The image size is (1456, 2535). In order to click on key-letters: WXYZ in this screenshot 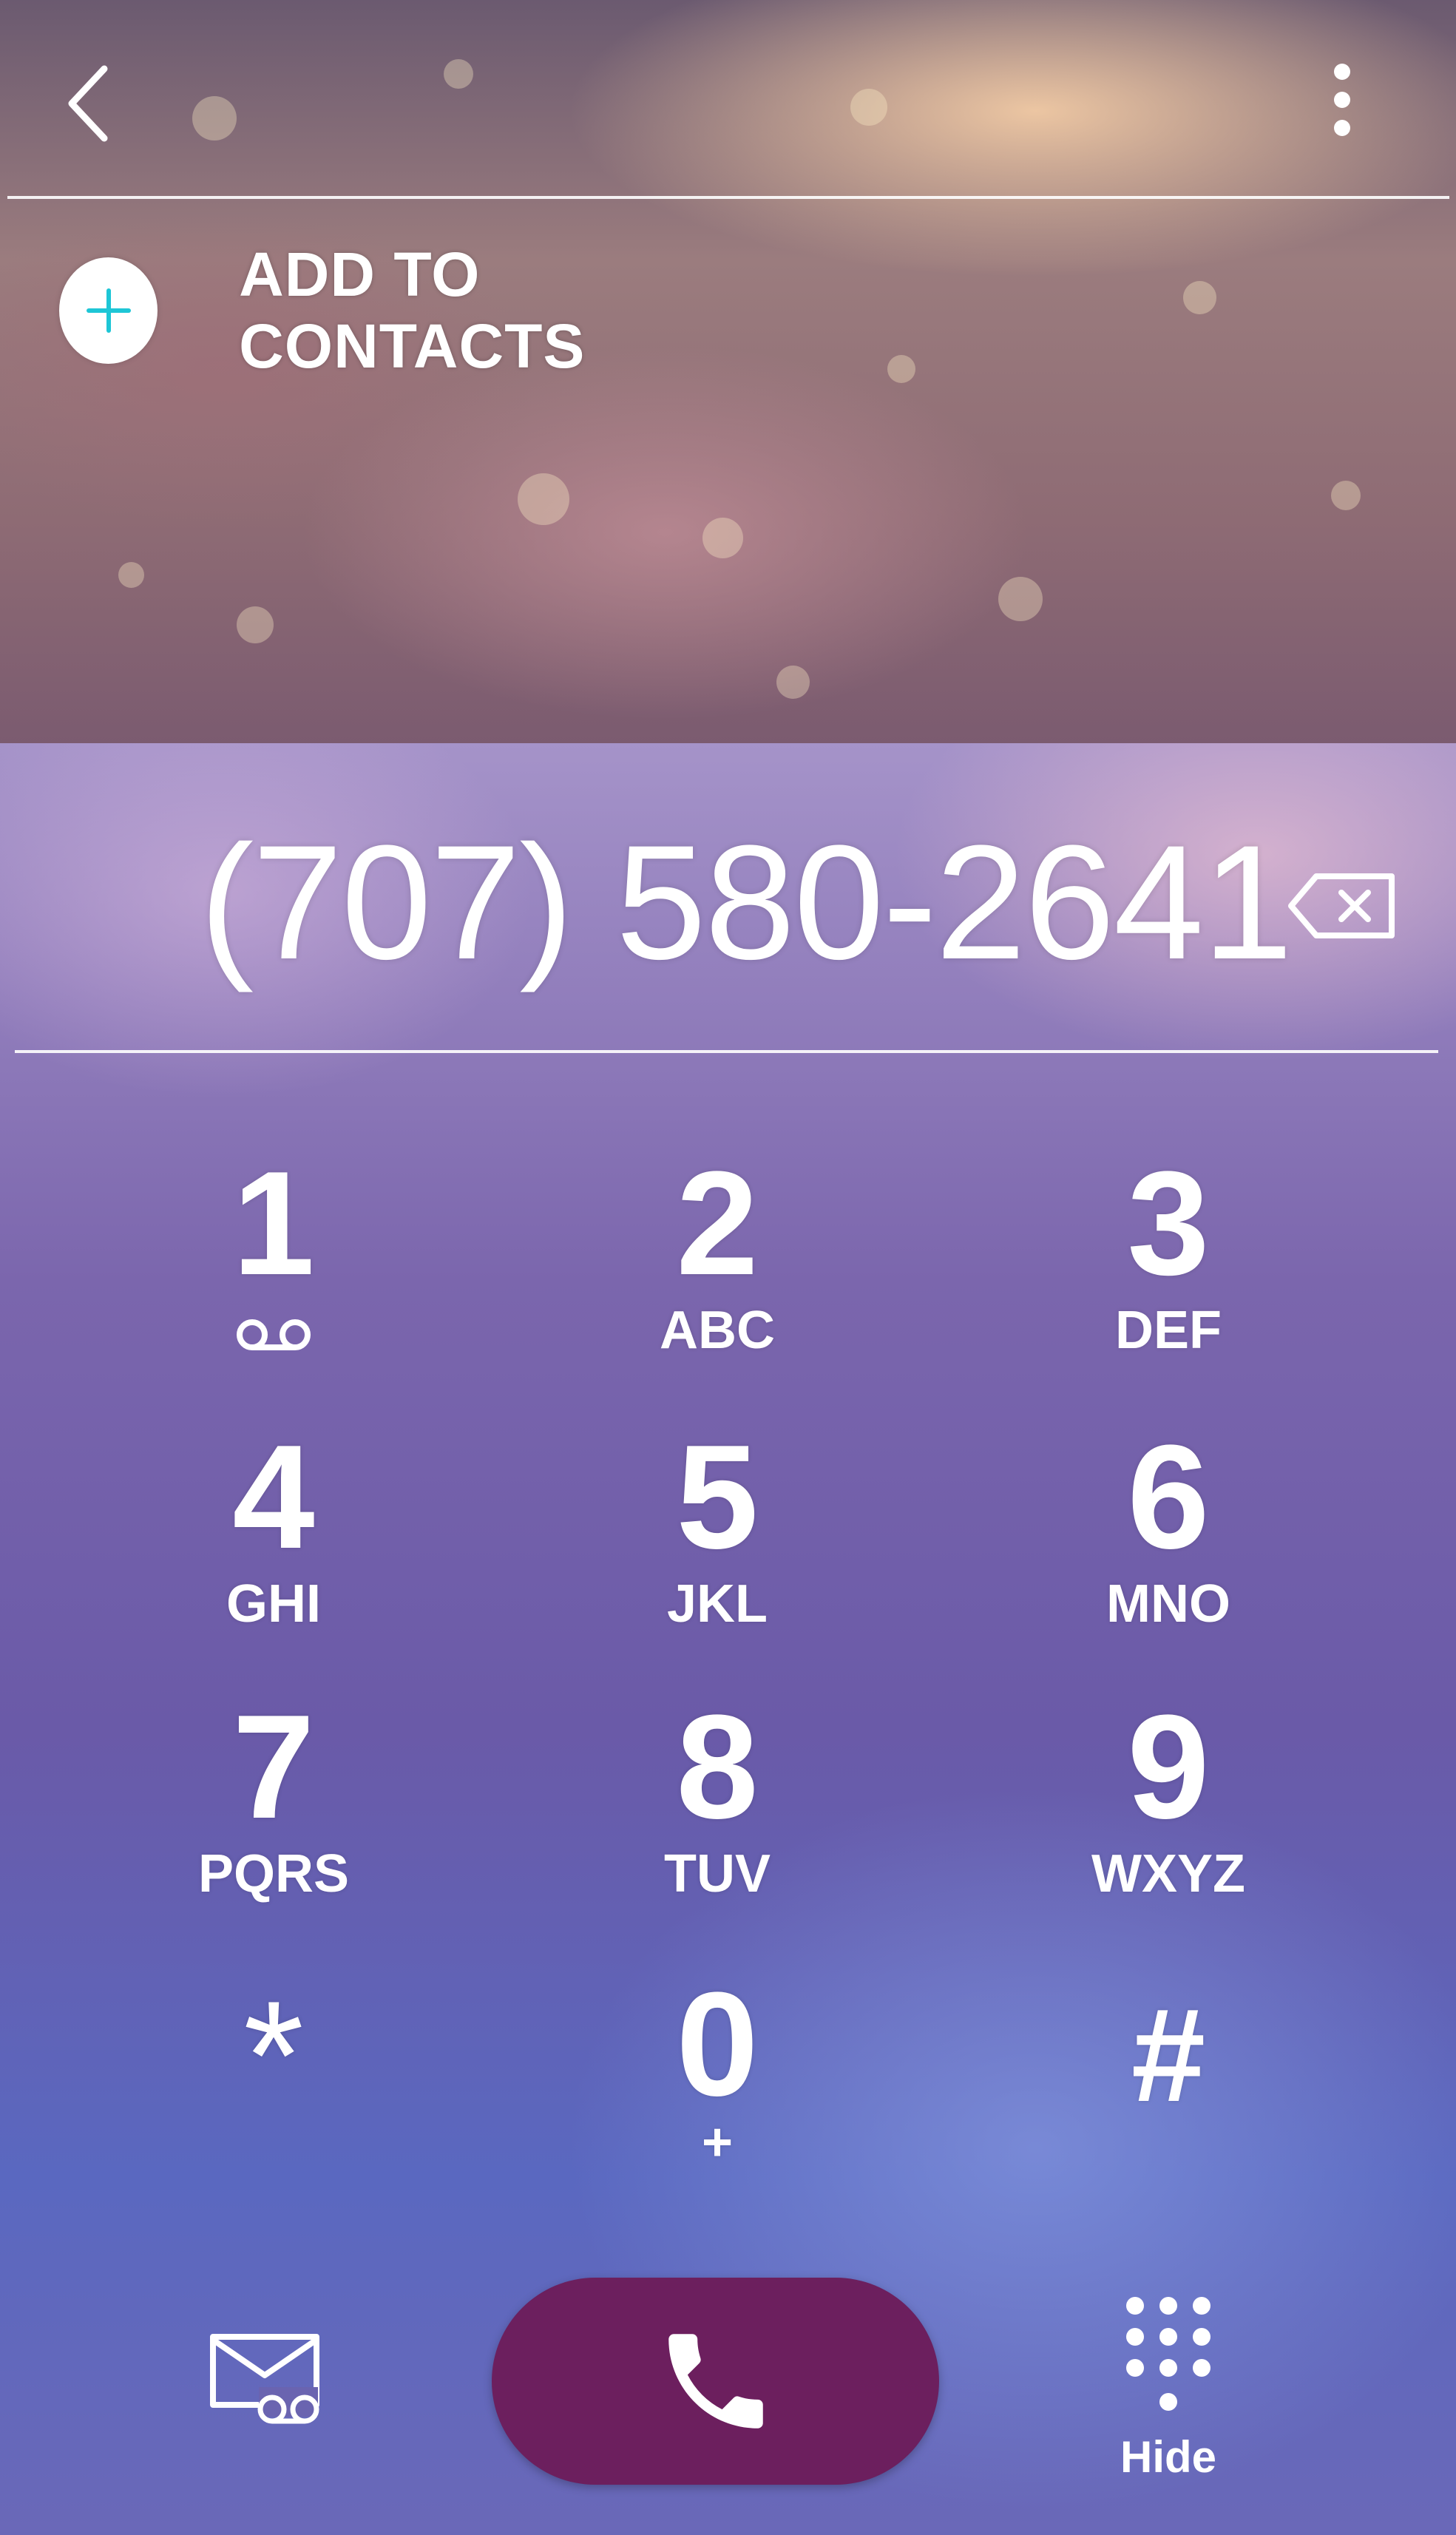, I will do `click(1168, 1873)`.